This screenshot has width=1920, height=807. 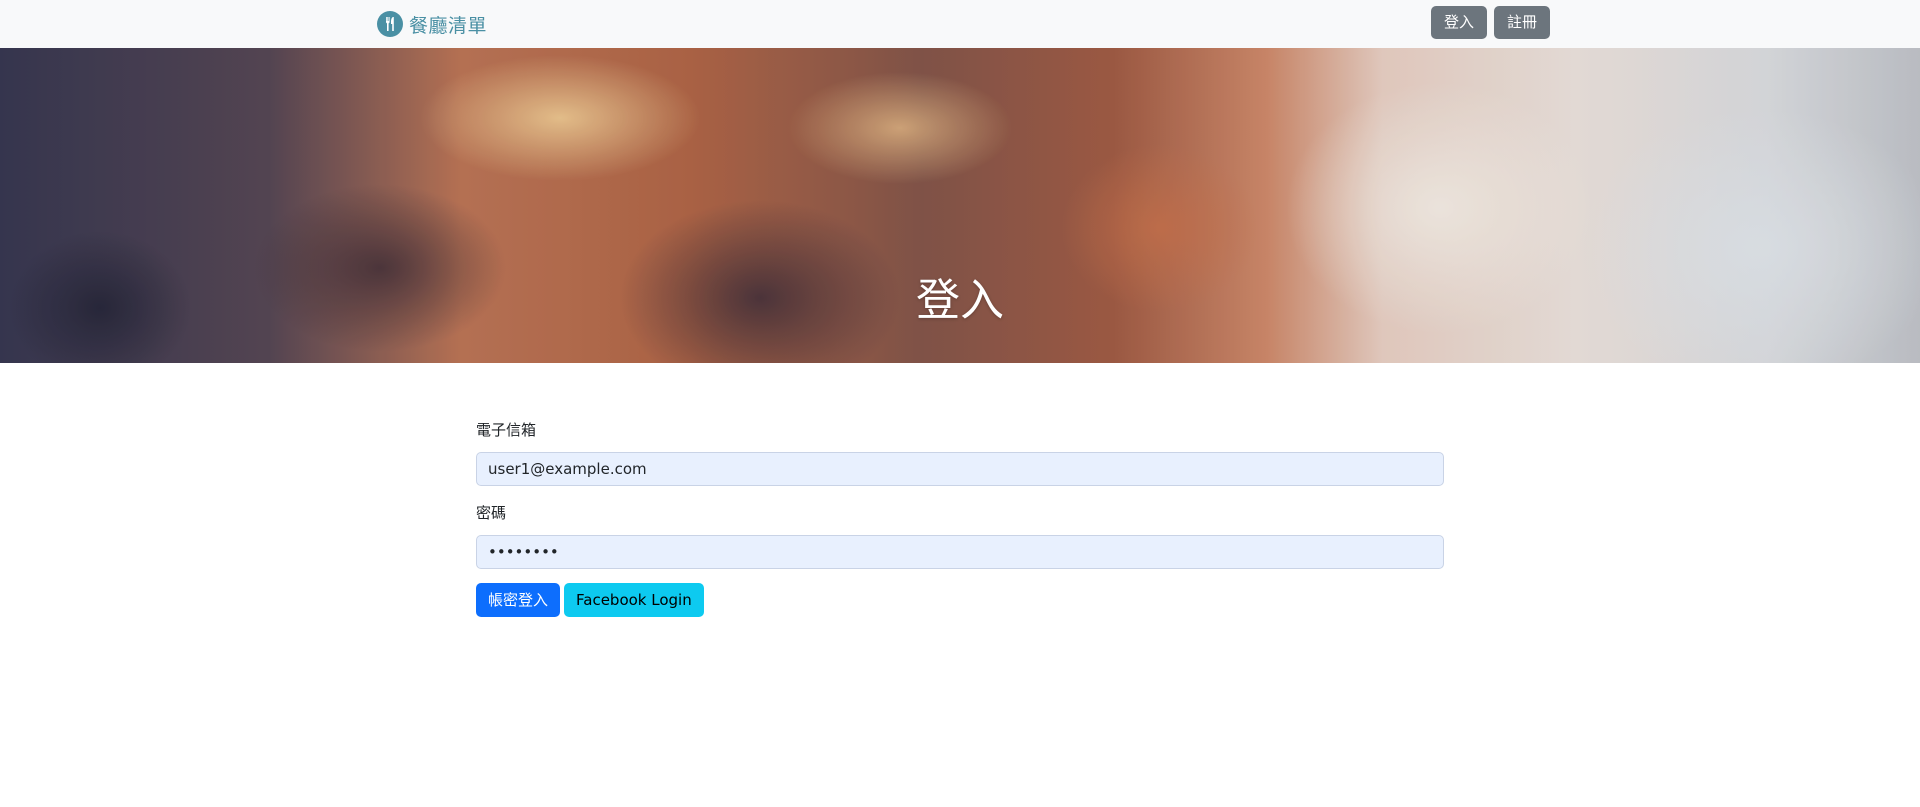 What do you see at coordinates (634, 600) in the screenshot?
I see `facebook-login-button: Facebook Login` at bounding box center [634, 600].